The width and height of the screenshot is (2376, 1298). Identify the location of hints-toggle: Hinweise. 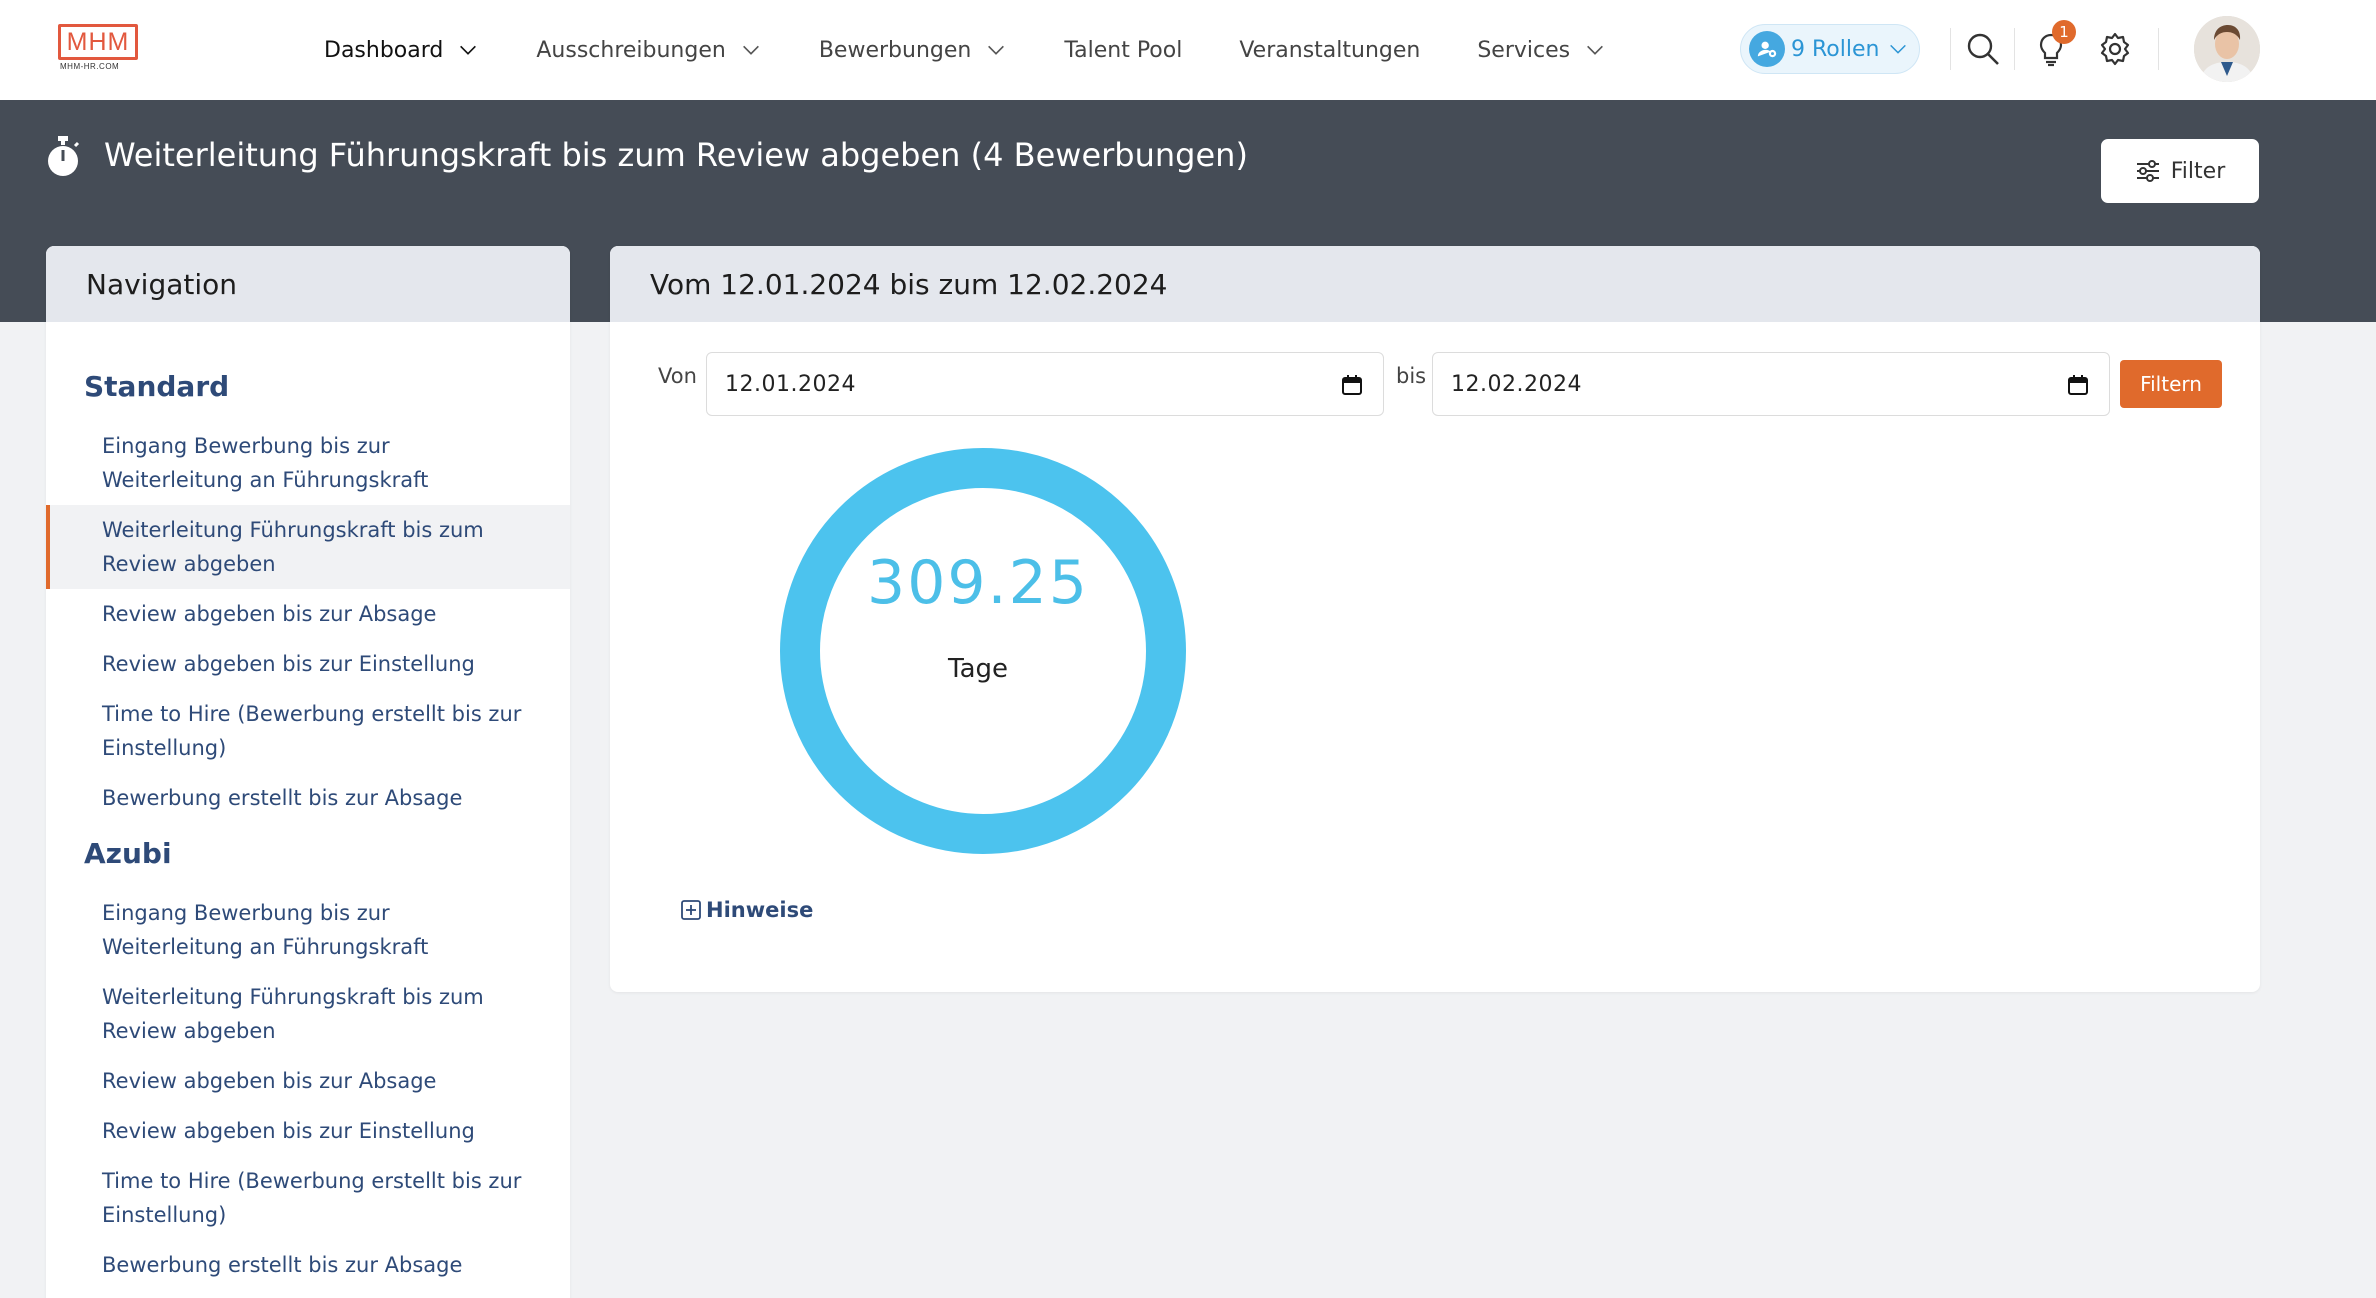
(746, 910).